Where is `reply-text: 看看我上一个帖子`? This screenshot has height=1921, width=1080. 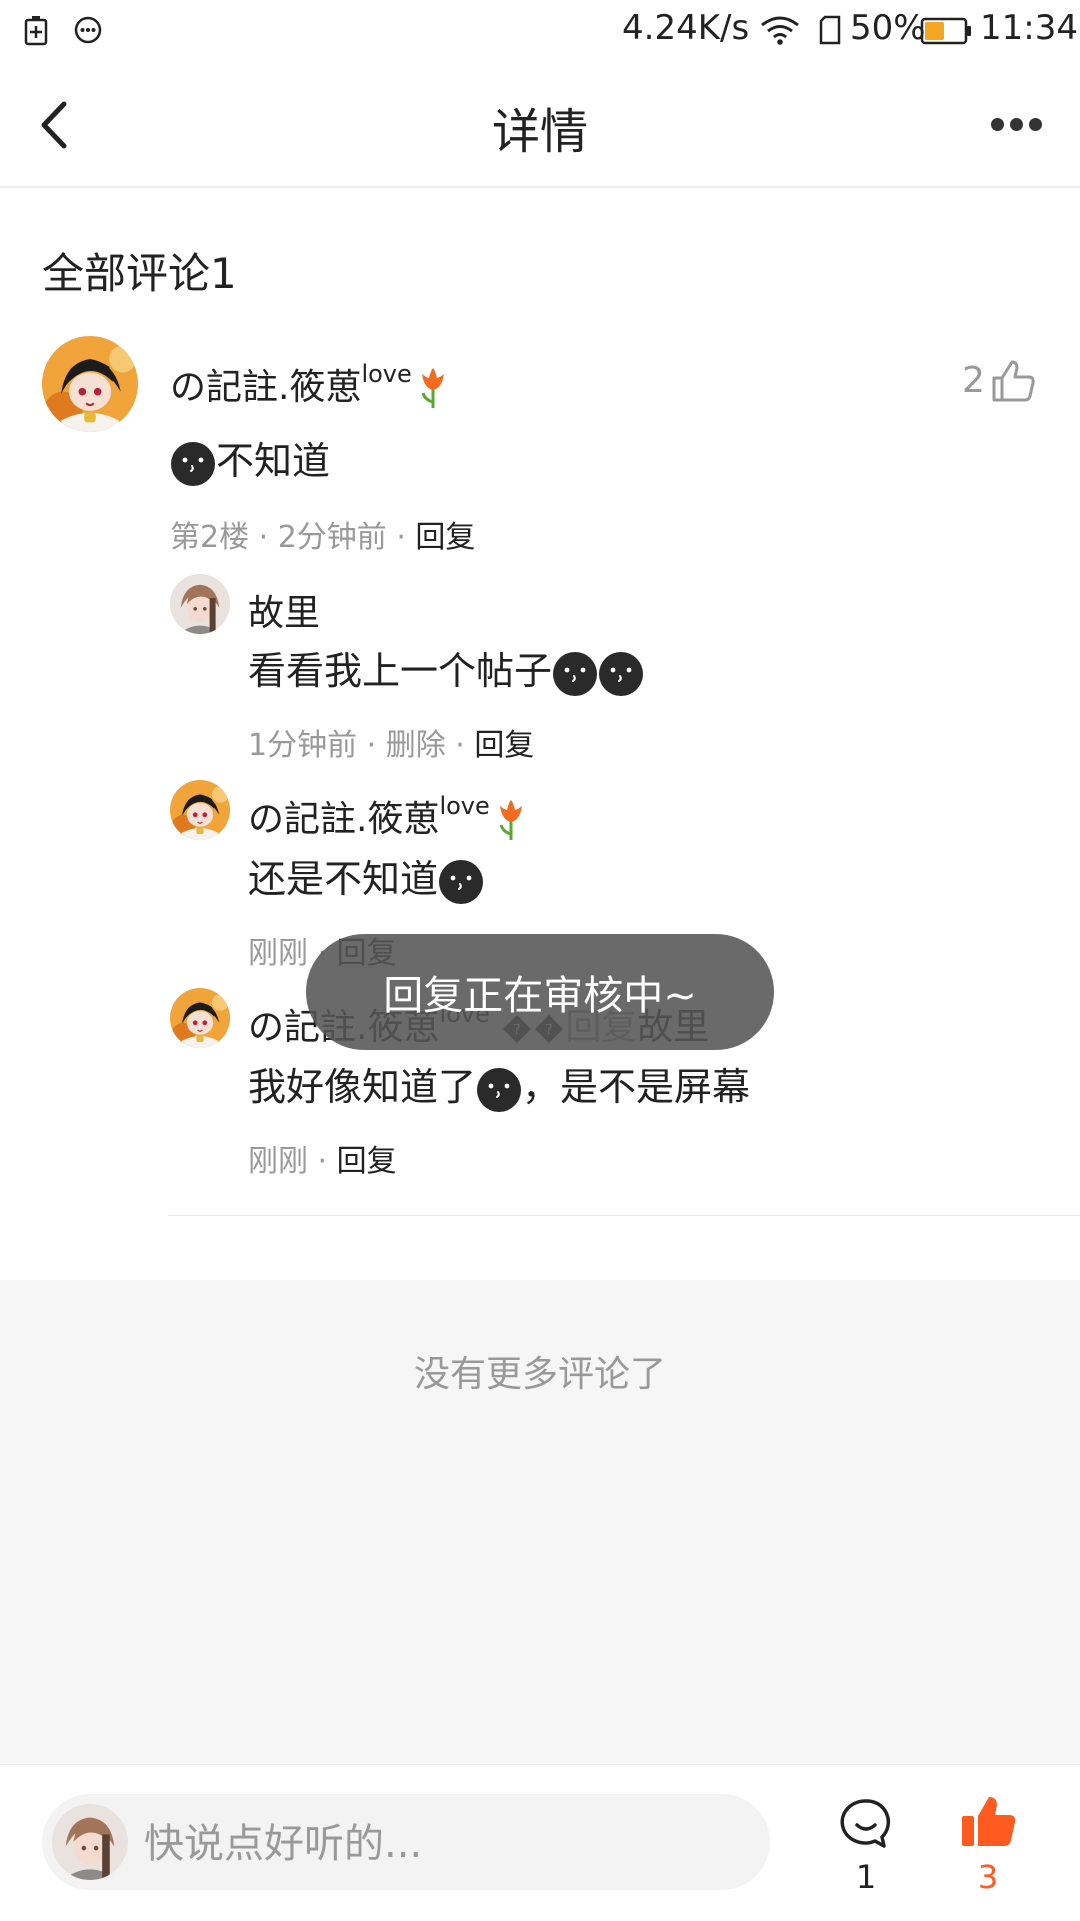 reply-text: 看看我上一个帖子 is located at coordinates (446, 668).